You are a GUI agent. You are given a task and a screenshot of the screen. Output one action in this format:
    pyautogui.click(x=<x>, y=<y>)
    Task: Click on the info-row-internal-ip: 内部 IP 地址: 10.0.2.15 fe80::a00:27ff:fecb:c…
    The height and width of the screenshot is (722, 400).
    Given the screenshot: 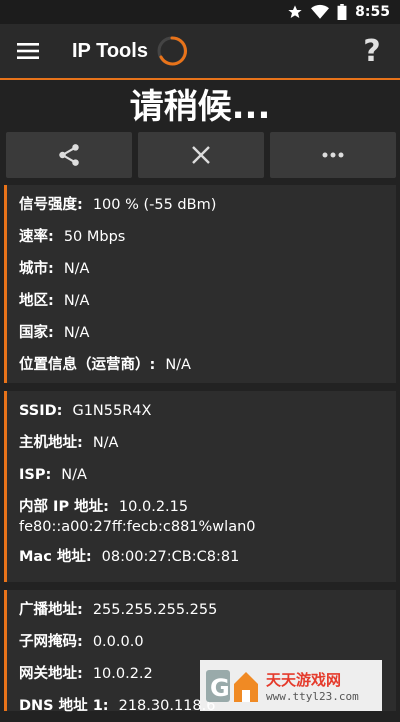 What is the action you would take?
    pyautogui.click(x=137, y=517)
    